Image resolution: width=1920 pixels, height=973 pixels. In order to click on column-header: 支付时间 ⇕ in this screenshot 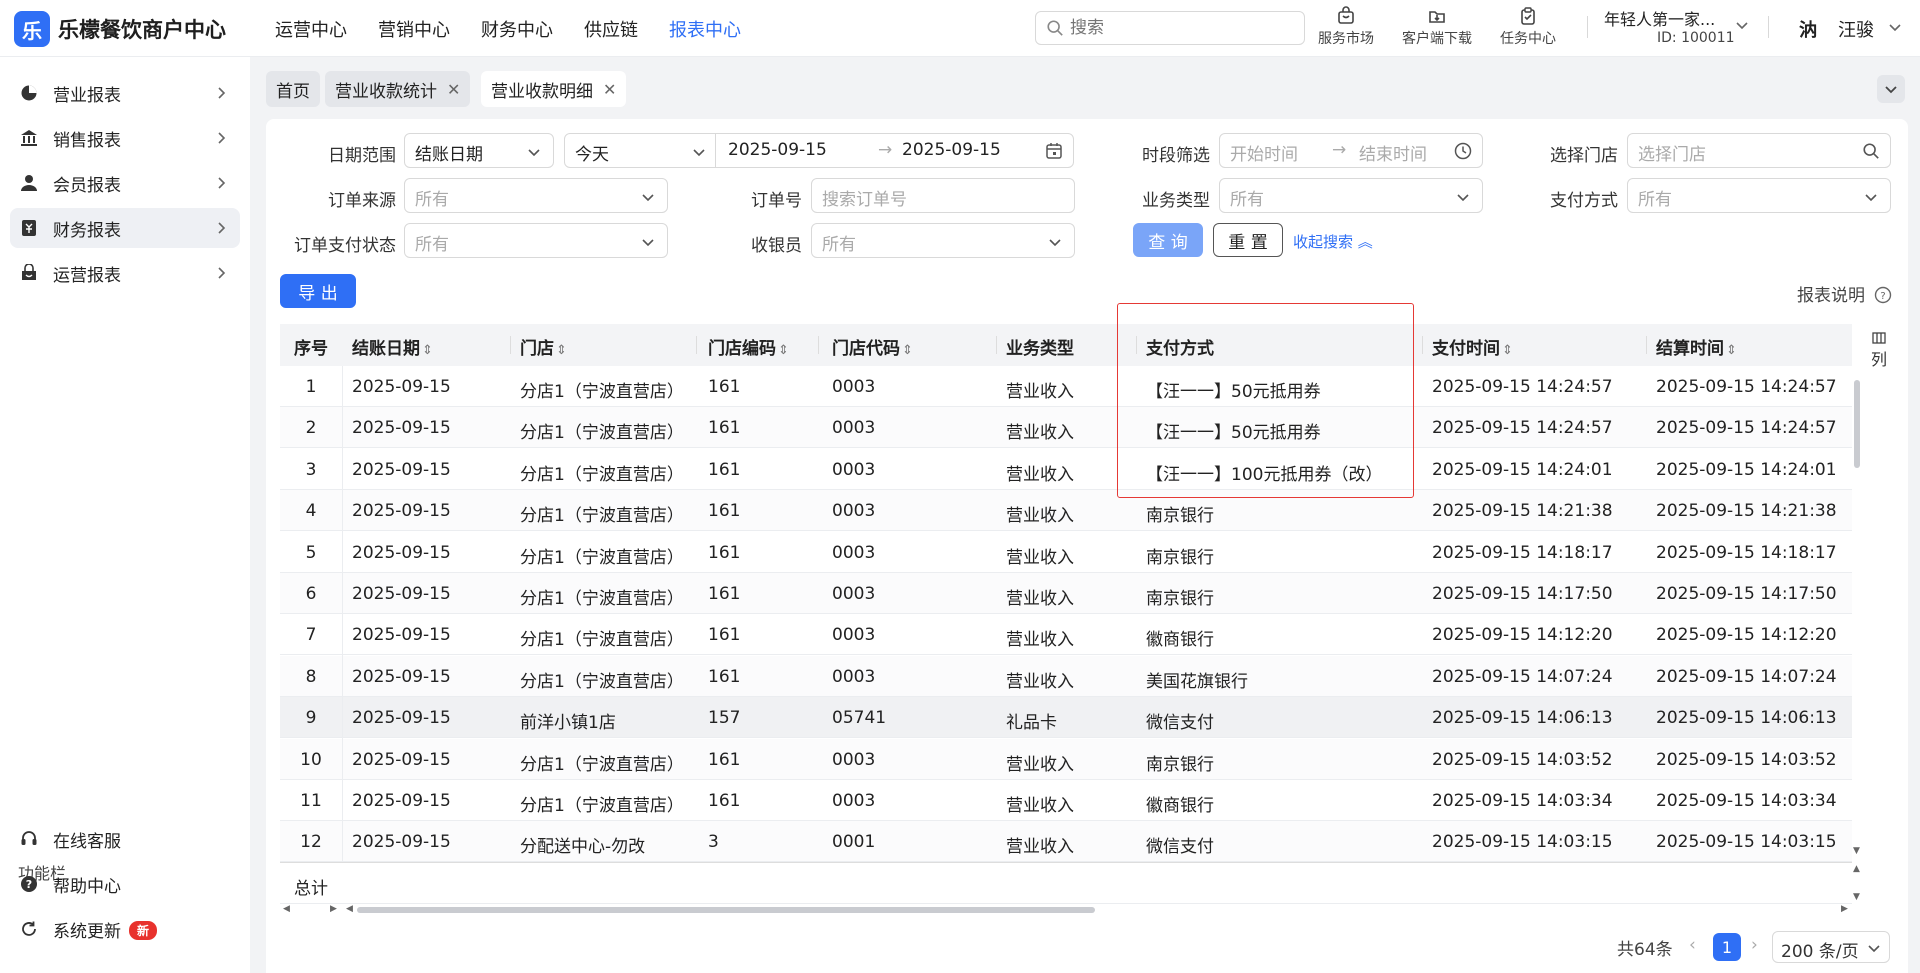, I will do `click(1472, 346)`.